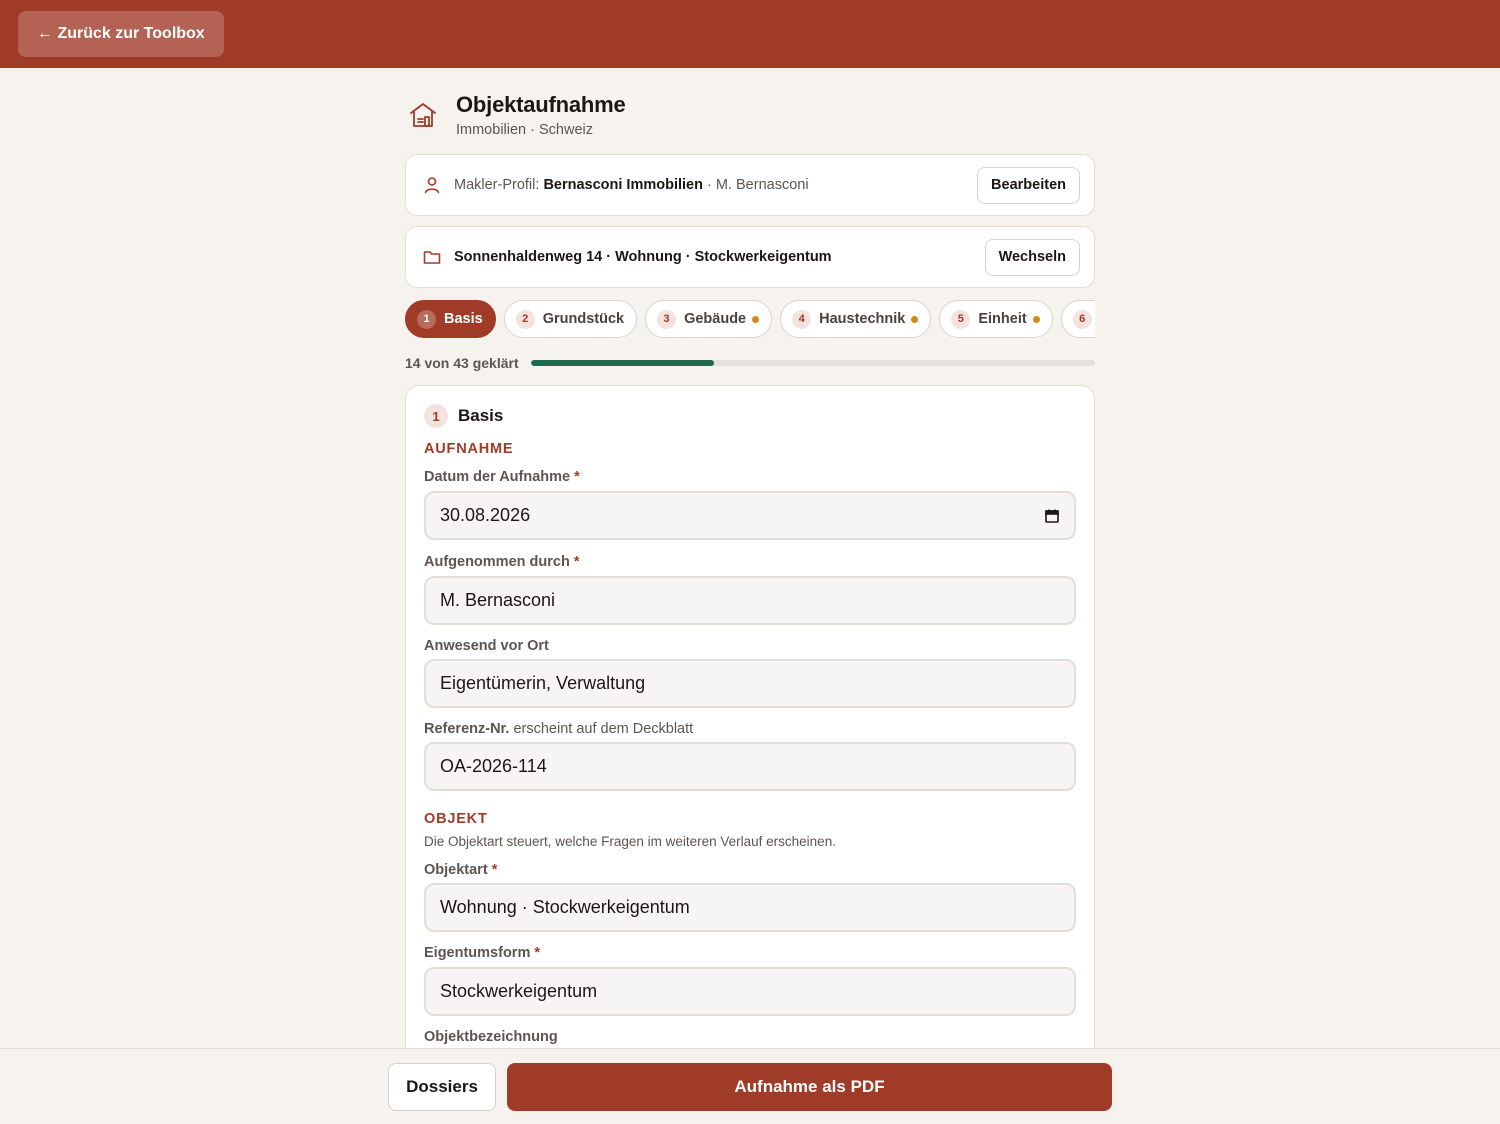 The width and height of the screenshot is (1500, 1124). Describe the element at coordinates (456, 870) in the screenshot. I see `type-label-text: Objektart` at that location.